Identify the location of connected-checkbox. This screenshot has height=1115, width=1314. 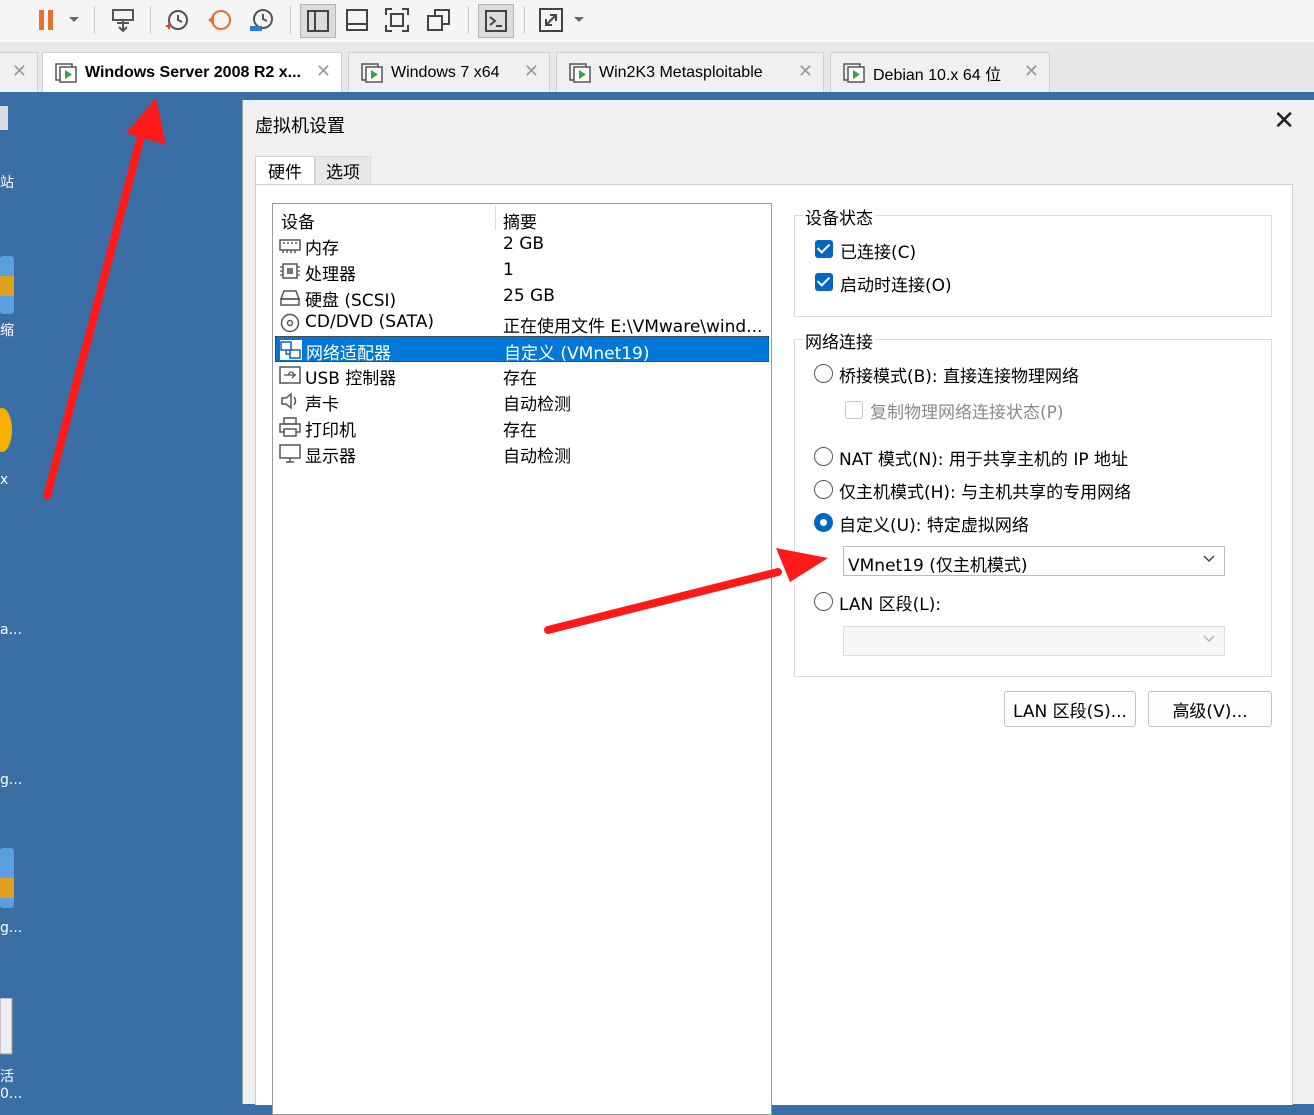
(824, 249).